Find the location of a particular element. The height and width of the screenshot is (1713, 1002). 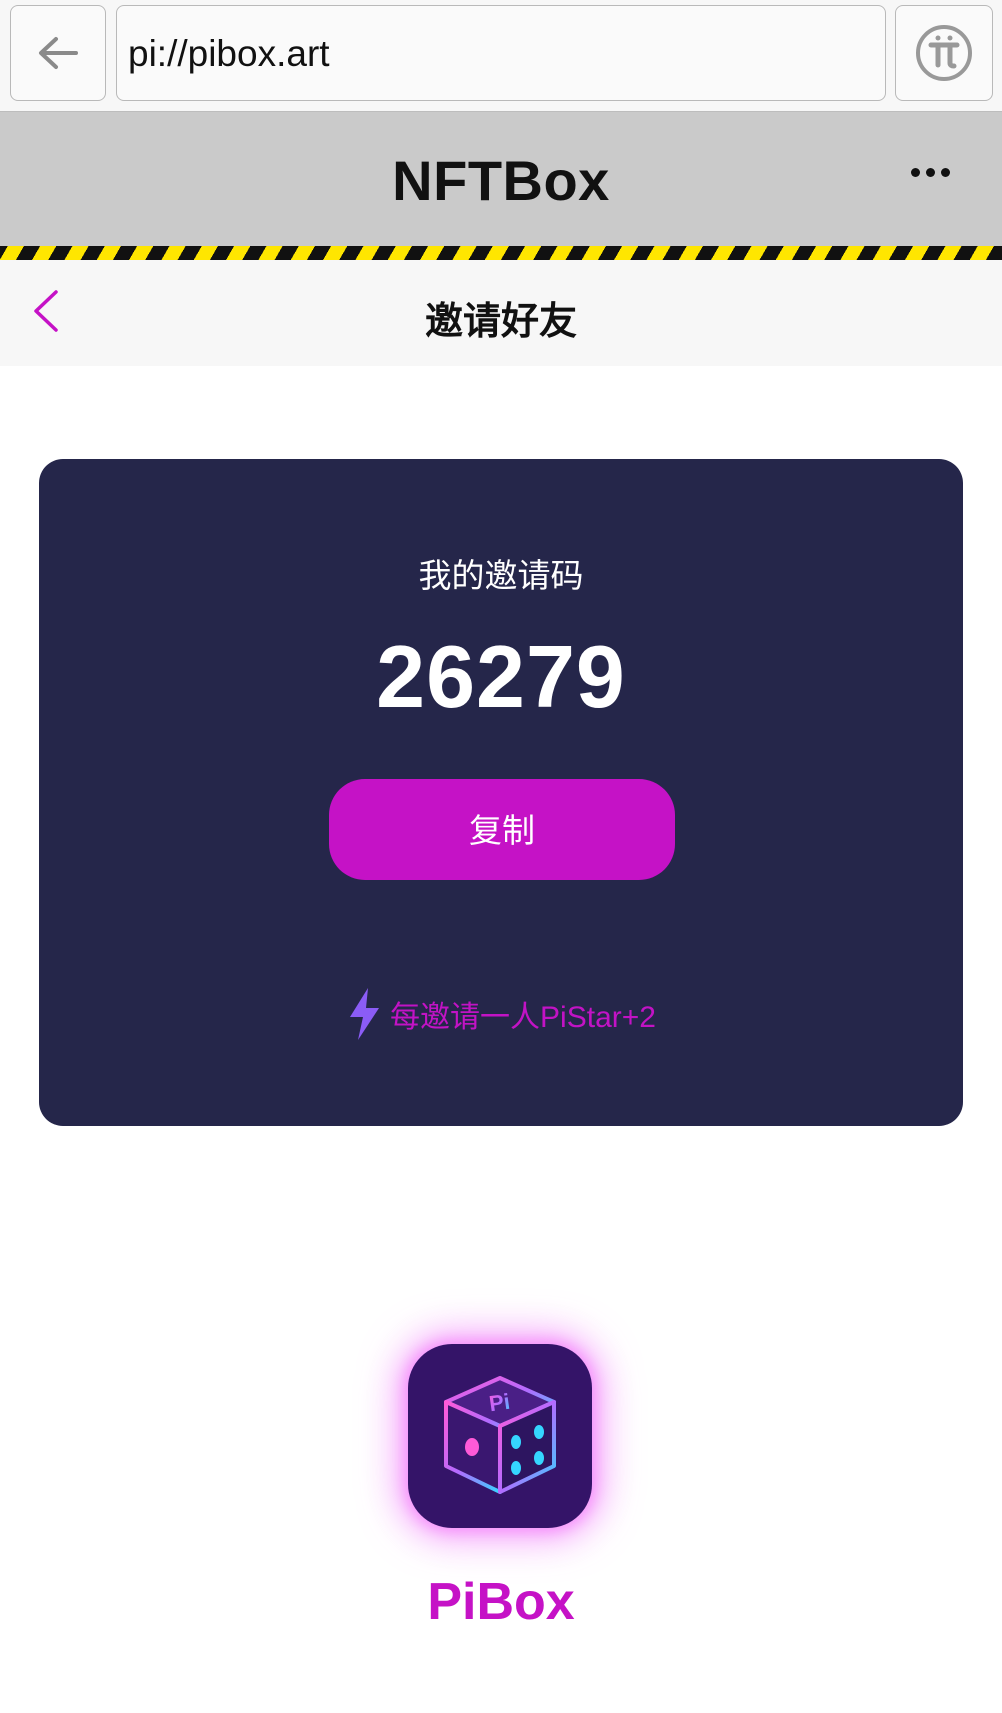

url-field: pi://pibox.art is located at coordinates (501, 53).